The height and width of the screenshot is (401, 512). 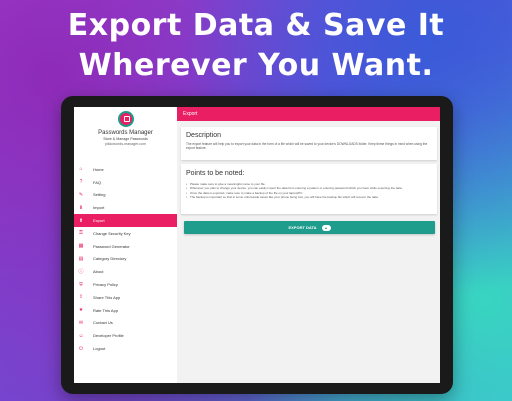 I want to click on app-bar: Export, so click(x=308, y=114).